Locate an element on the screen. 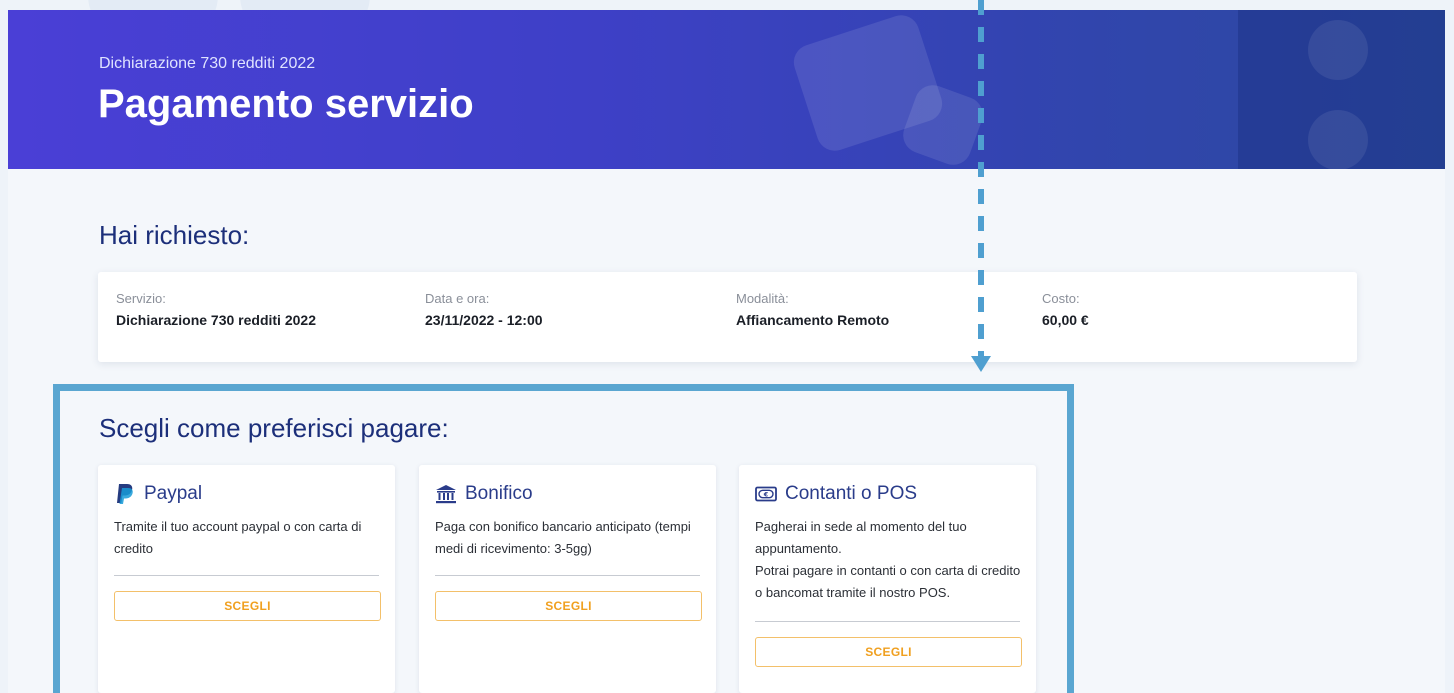 The image size is (1454, 693). summary-label: Costo: is located at coordinates (1061, 298).